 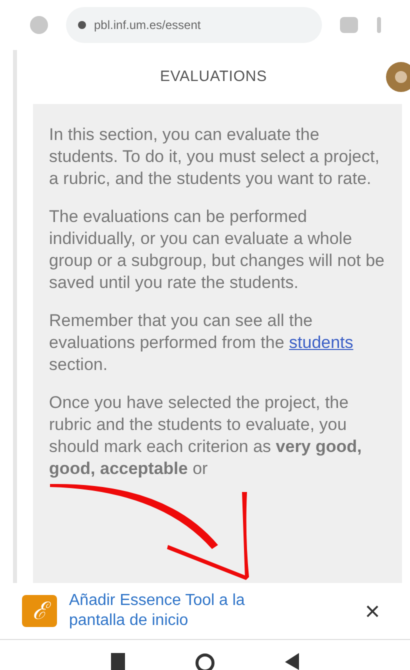 What do you see at coordinates (39, 611) in the screenshot?
I see `app-icon: ℰ` at bounding box center [39, 611].